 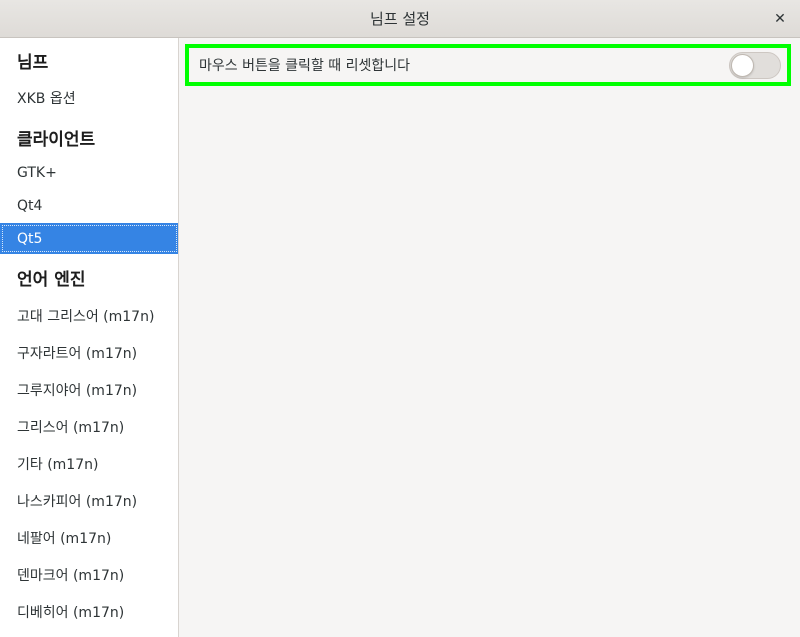 I want to click on sidebar-item-georgian: 그루지야어 (m17n), so click(x=89, y=389).